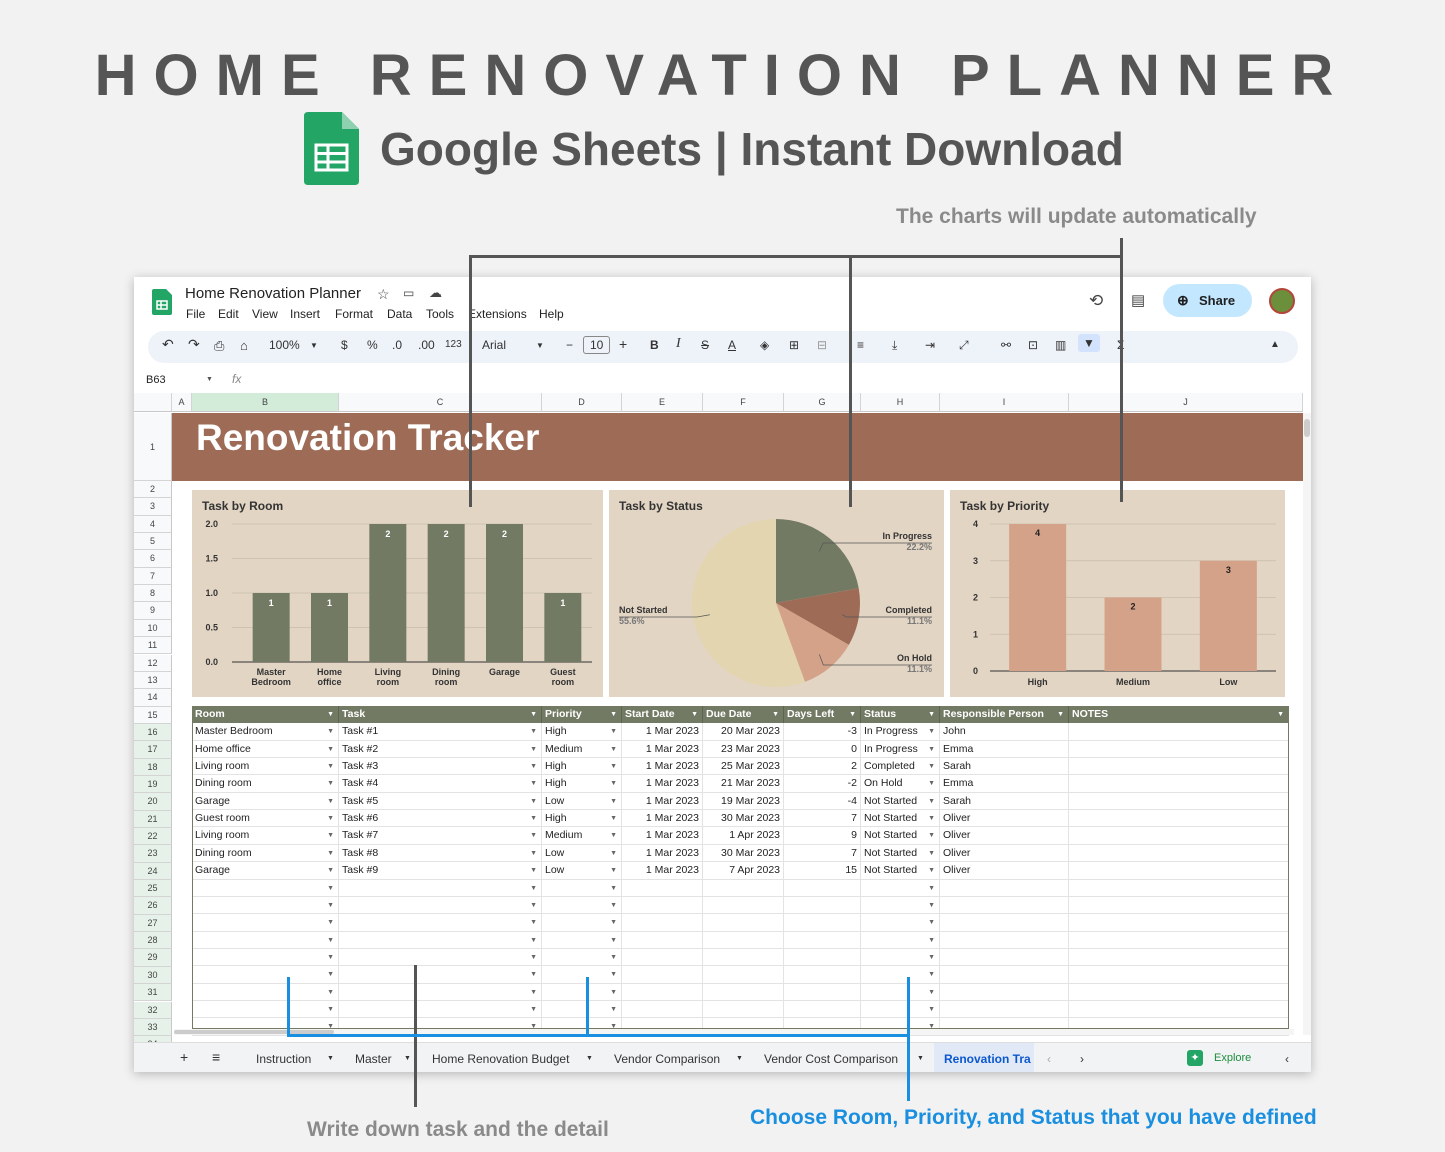 The image size is (1445, 1152). Describe the element at coordinates (582, 749) in the screenshot. I see `table-cell: Medium ▼` at that location.